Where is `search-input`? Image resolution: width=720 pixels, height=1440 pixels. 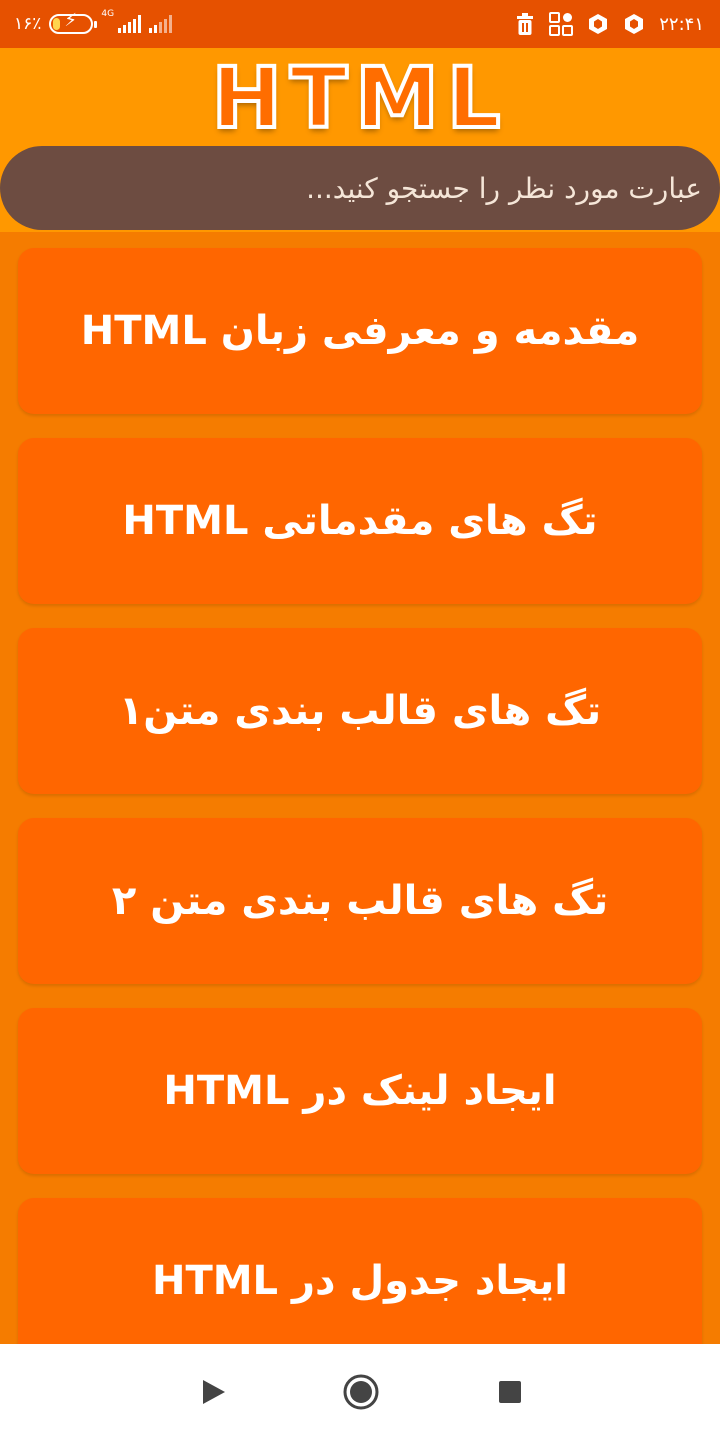 search-input is located at coordinates (351, 188).